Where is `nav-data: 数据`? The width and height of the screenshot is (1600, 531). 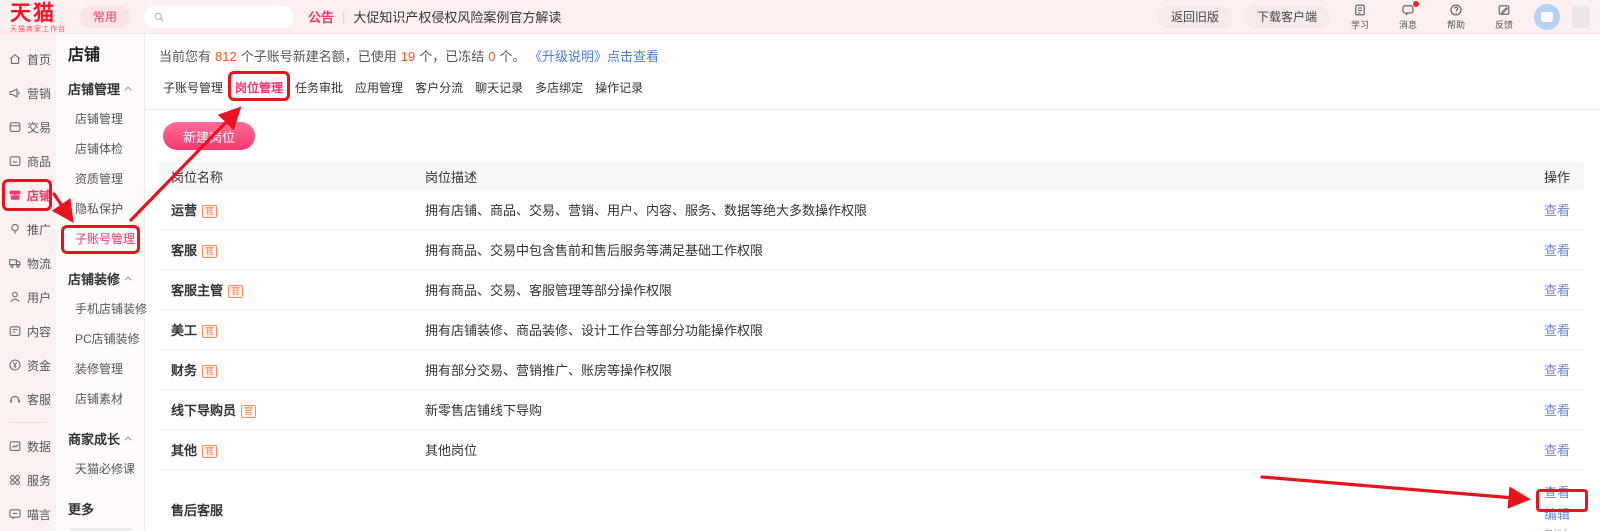
nav-data: 数据 is located at coordinates (28, 446).